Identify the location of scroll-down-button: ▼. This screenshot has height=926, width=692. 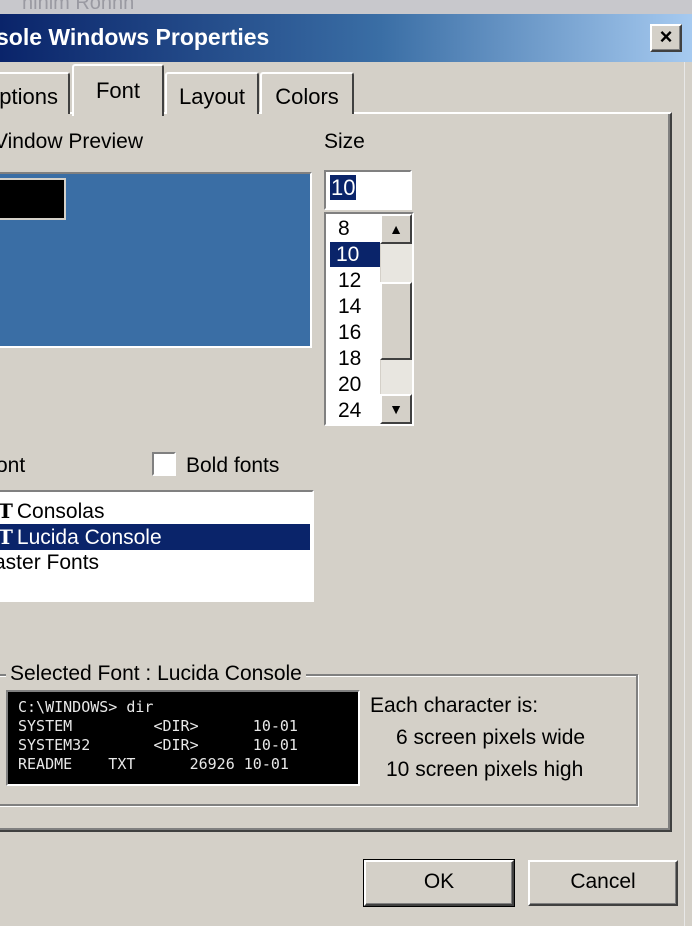
(396, 409).